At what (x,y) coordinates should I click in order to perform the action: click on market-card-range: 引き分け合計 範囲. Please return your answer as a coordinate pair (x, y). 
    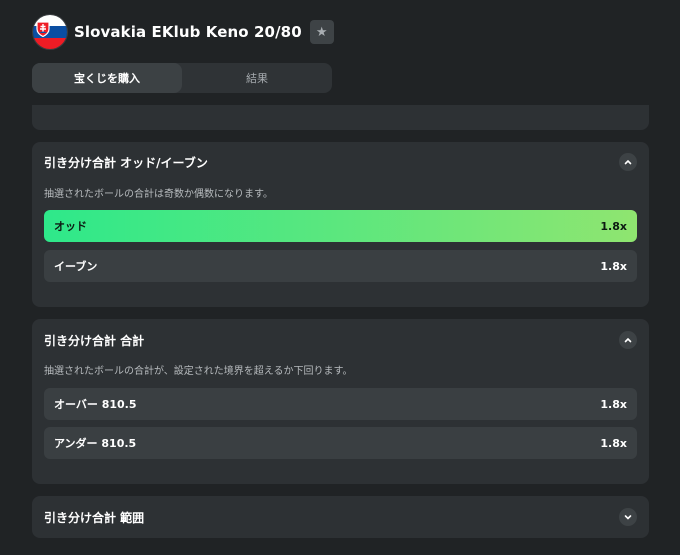
    Looking at the image, I should click on (340, 517).